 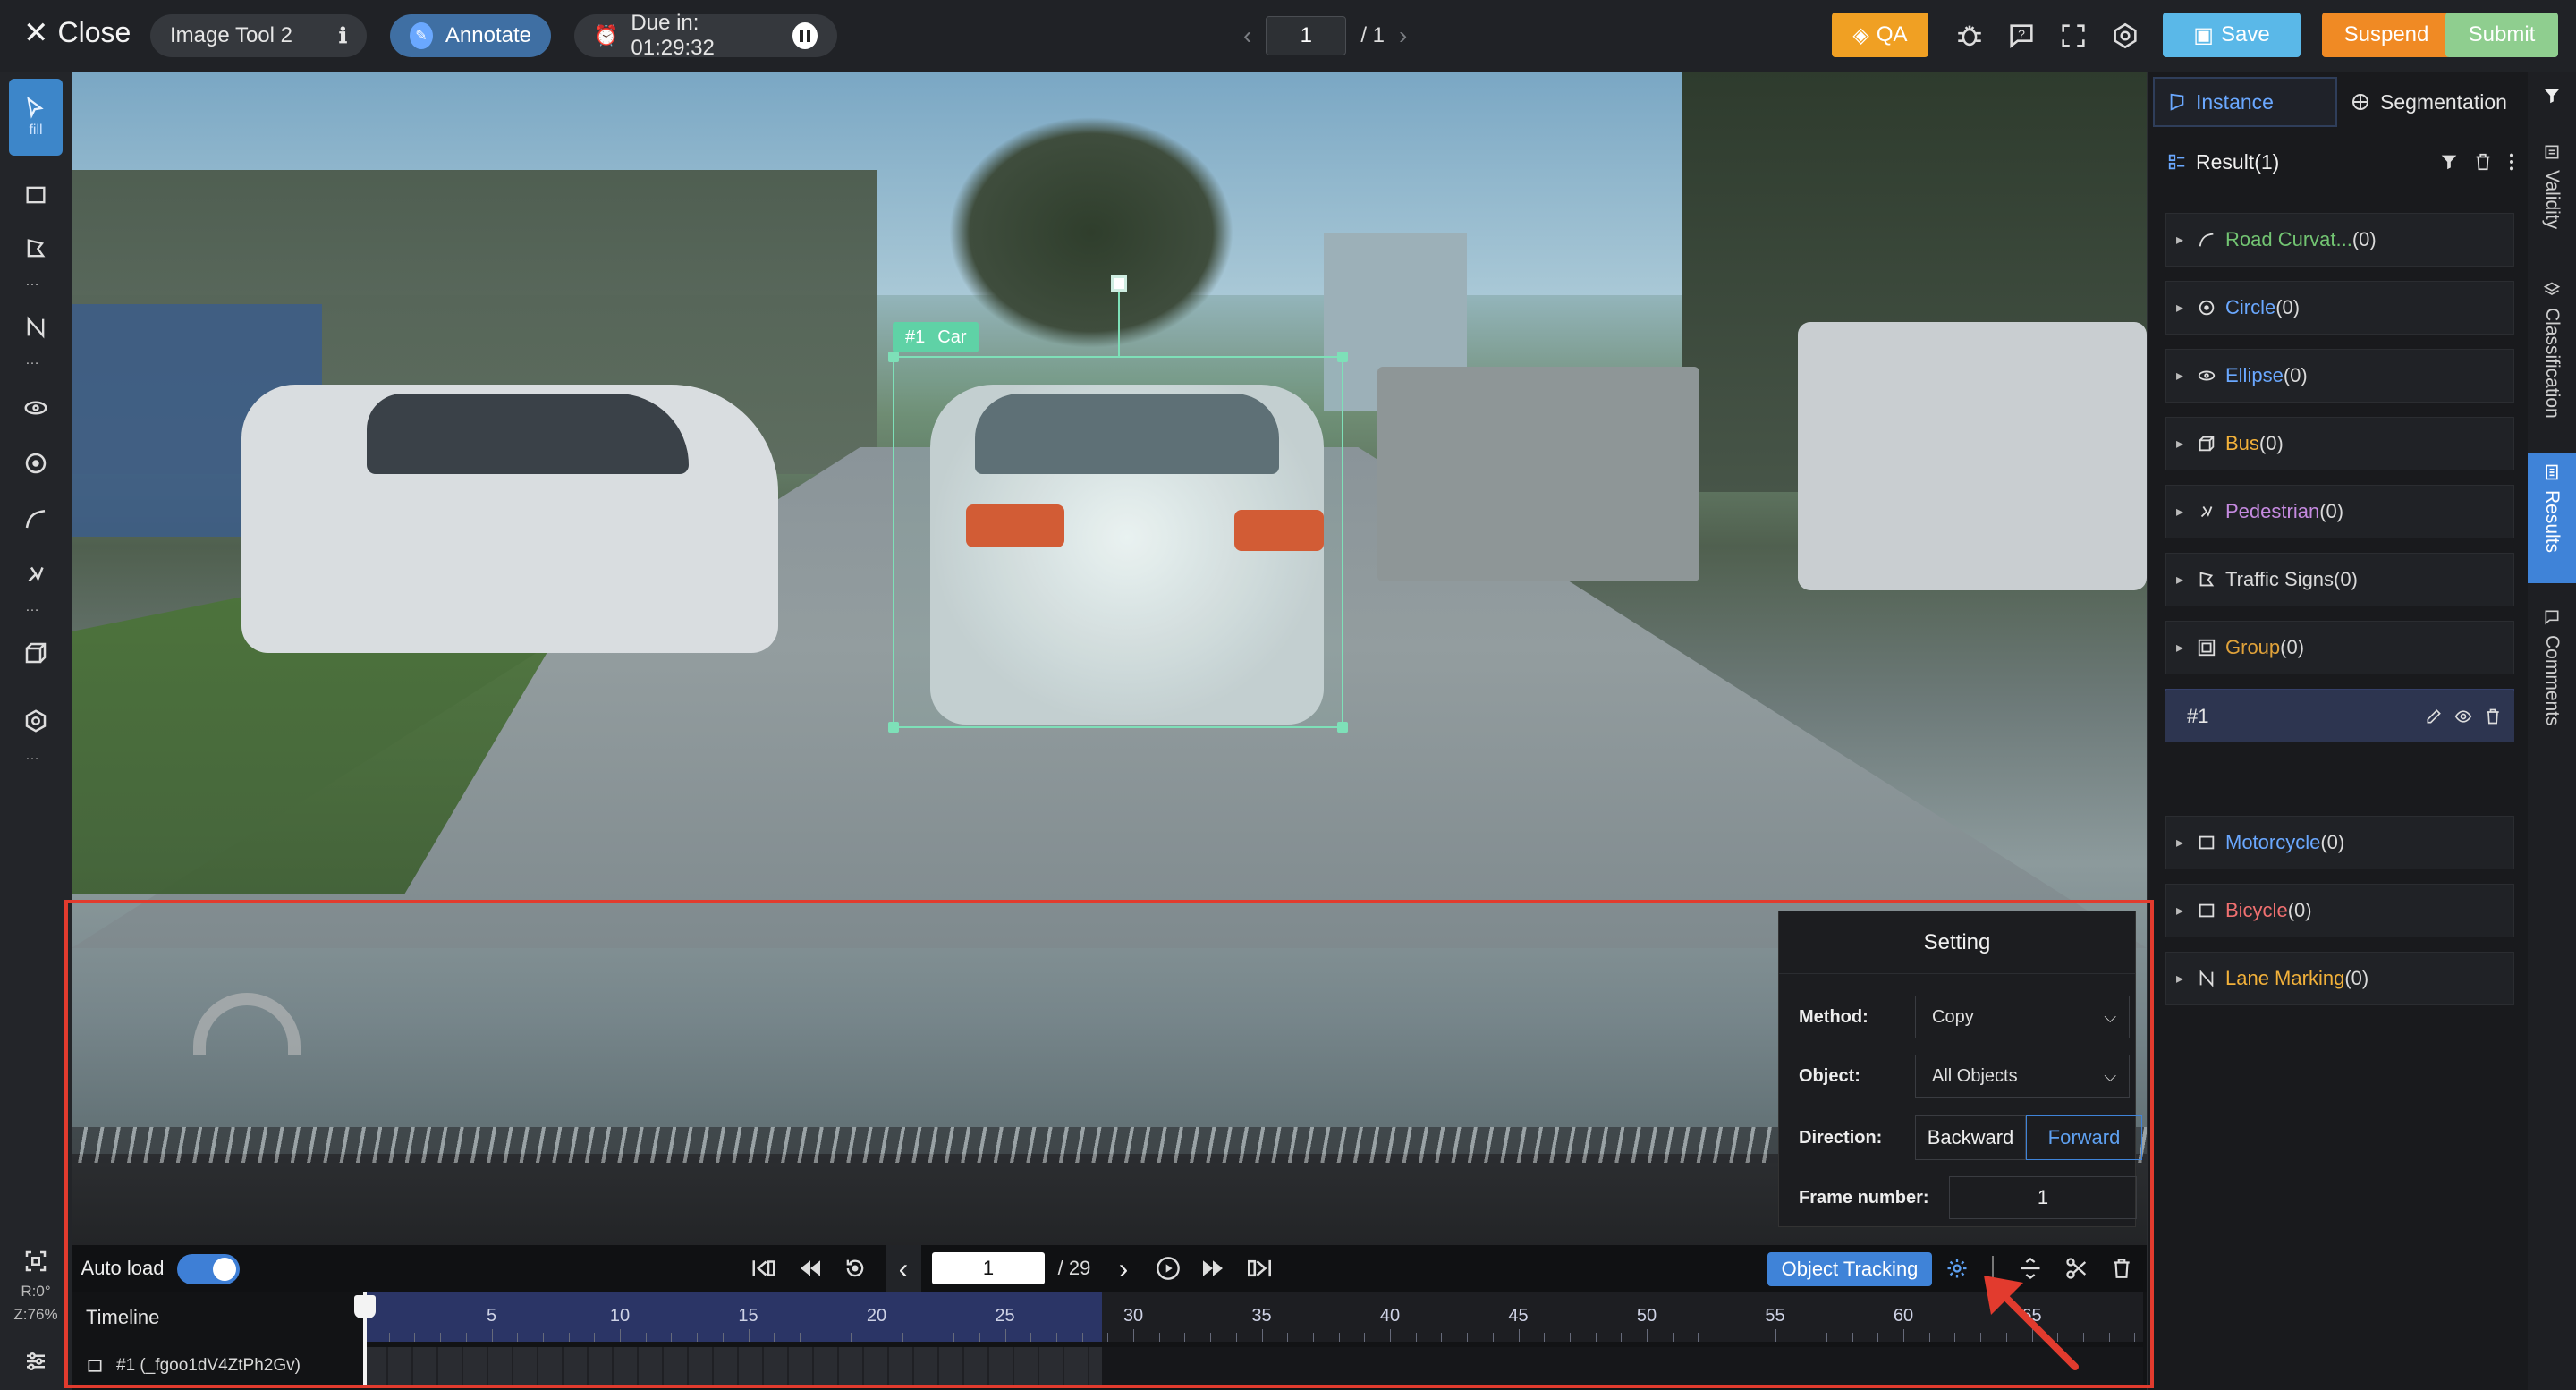 What do you see at coordinates (415, 1337) in the screenshot?
I see `tick-mark` at bounding box center [415, 1337].